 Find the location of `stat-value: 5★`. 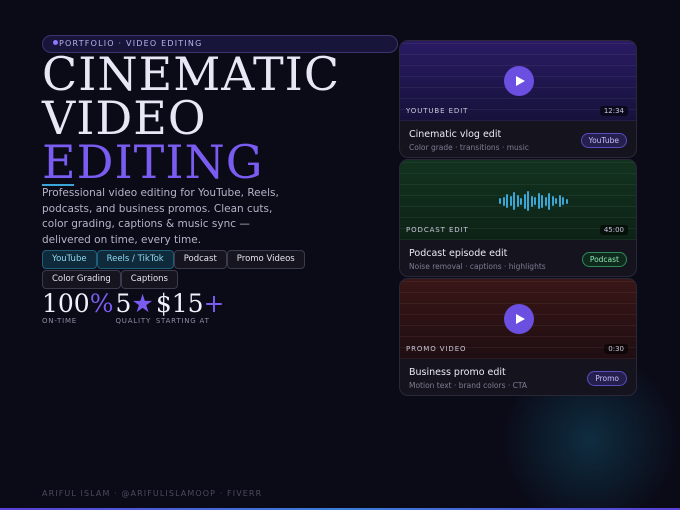

stat-value: 5★ is located at coordinates (134, 304).